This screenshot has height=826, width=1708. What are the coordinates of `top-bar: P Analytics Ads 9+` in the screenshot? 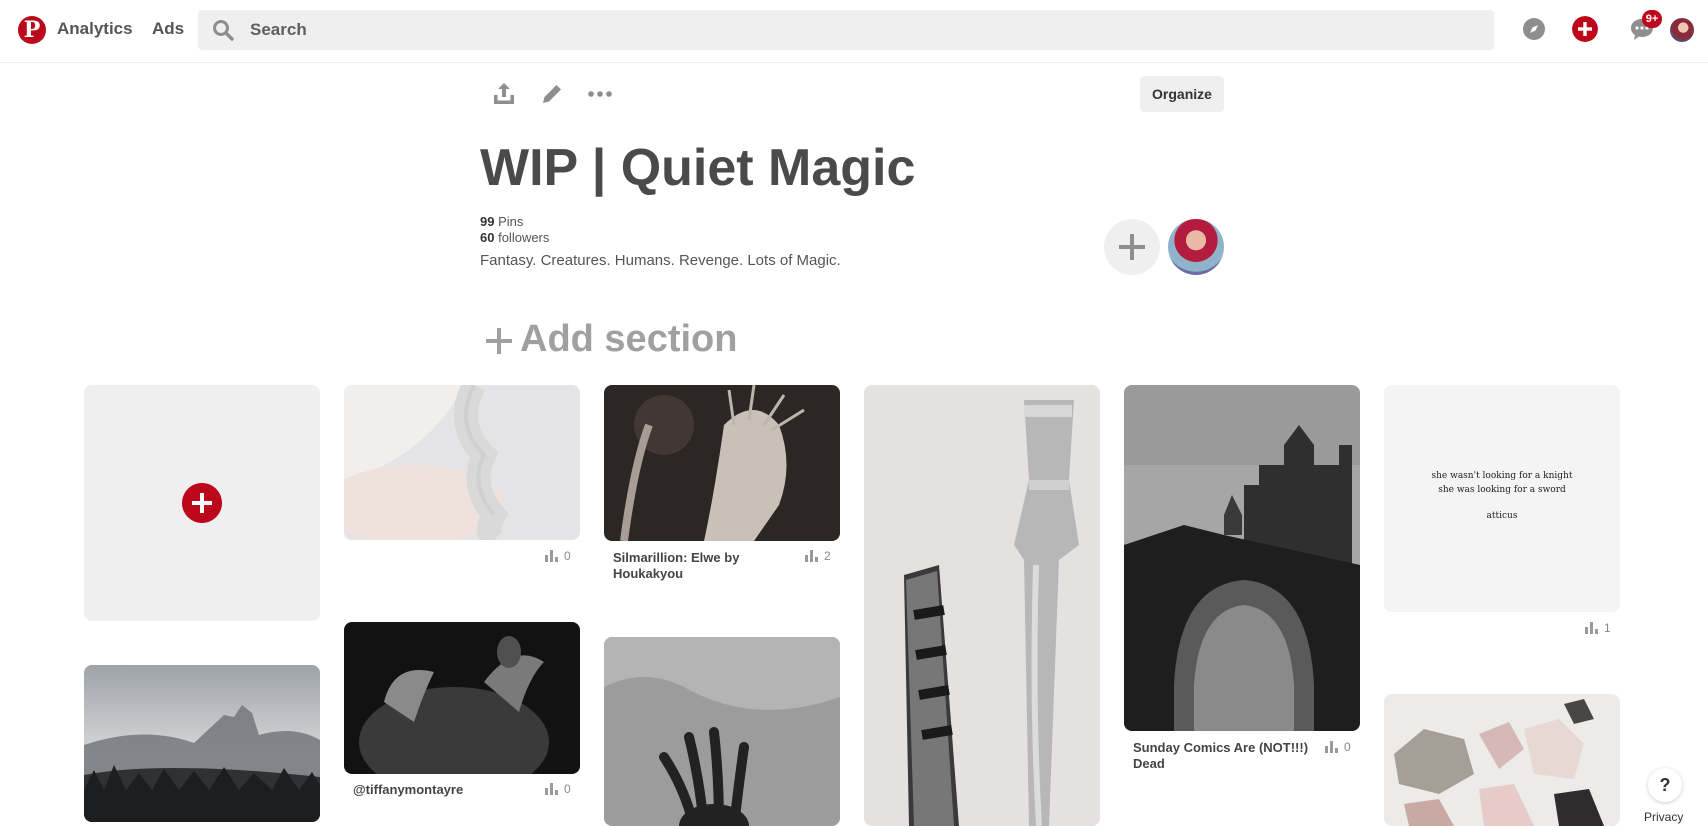 It's located at (854, 31).